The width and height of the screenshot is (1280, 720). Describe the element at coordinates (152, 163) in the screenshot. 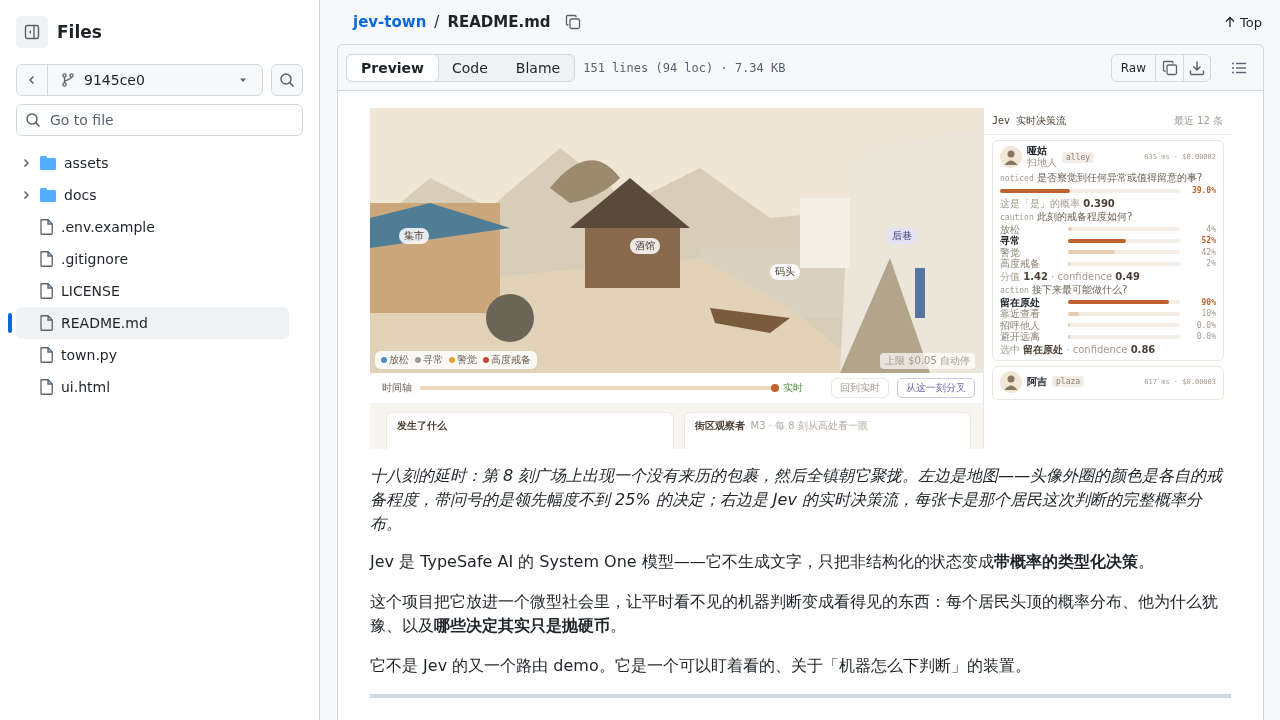

I see `file-tree-item: assets` at that location.